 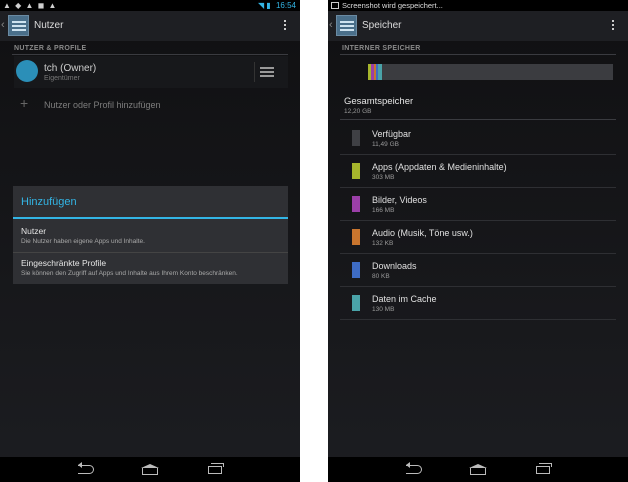 I want to click on category-label: Bilder, Videos, so click(x=399, y=200).